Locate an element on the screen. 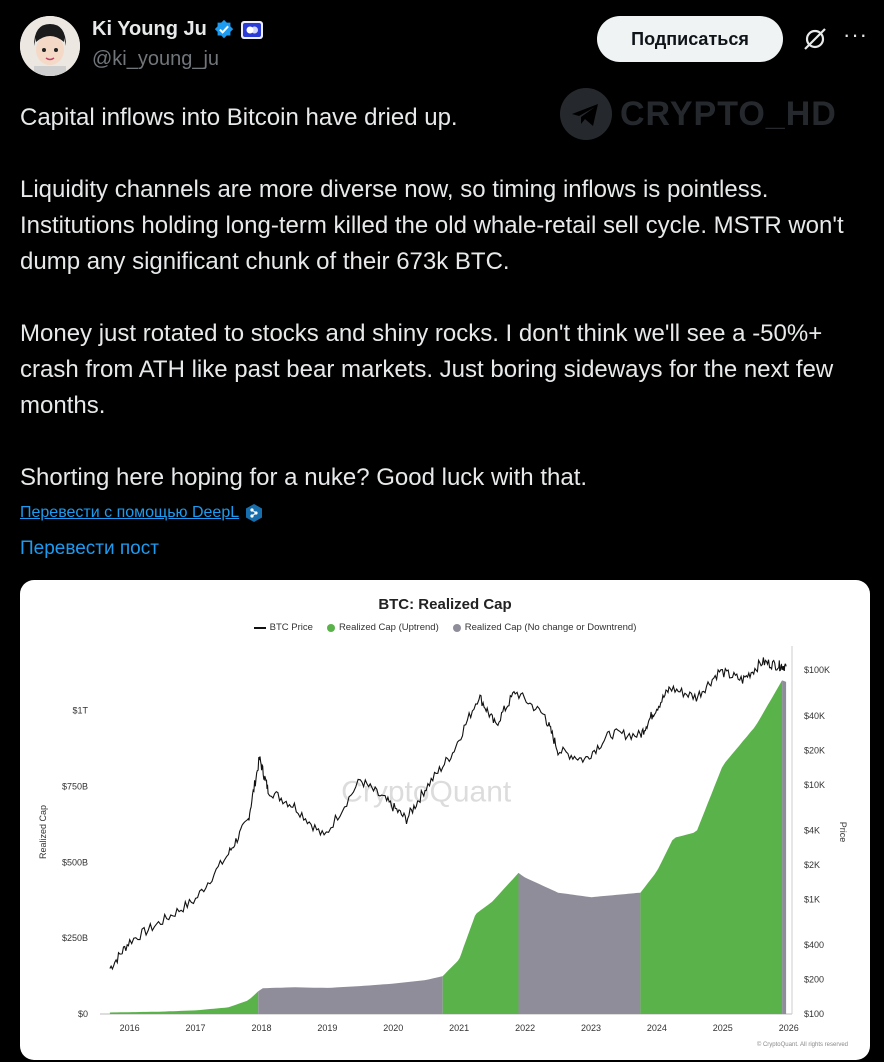 Image resolution: width=884 pixels, height=1062 pixels. y2-tick-label: $40K is located at coordinates (814, 716).